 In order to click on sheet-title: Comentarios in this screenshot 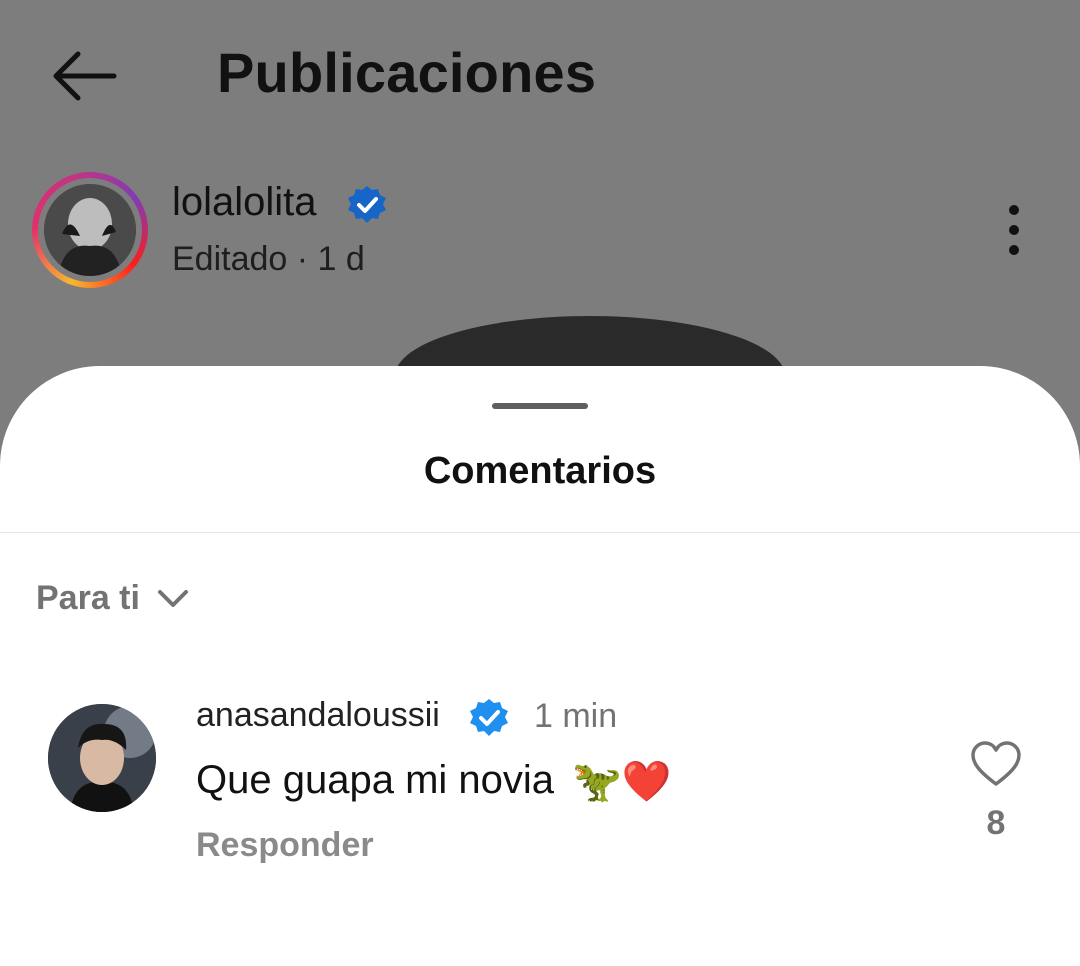, I will do `click(540, 471)`.